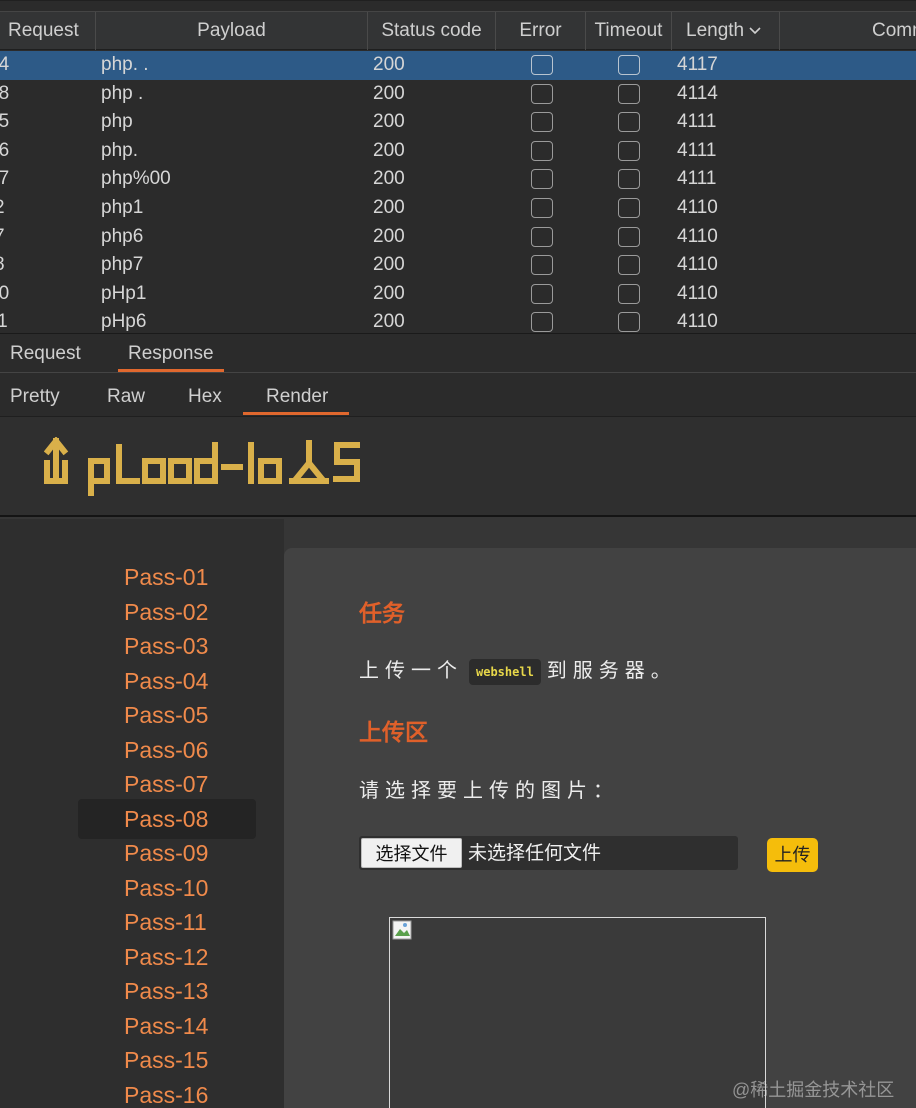 The image size is (916, 1108). I want to click on tab-raw: Raw, so click(126, 394).